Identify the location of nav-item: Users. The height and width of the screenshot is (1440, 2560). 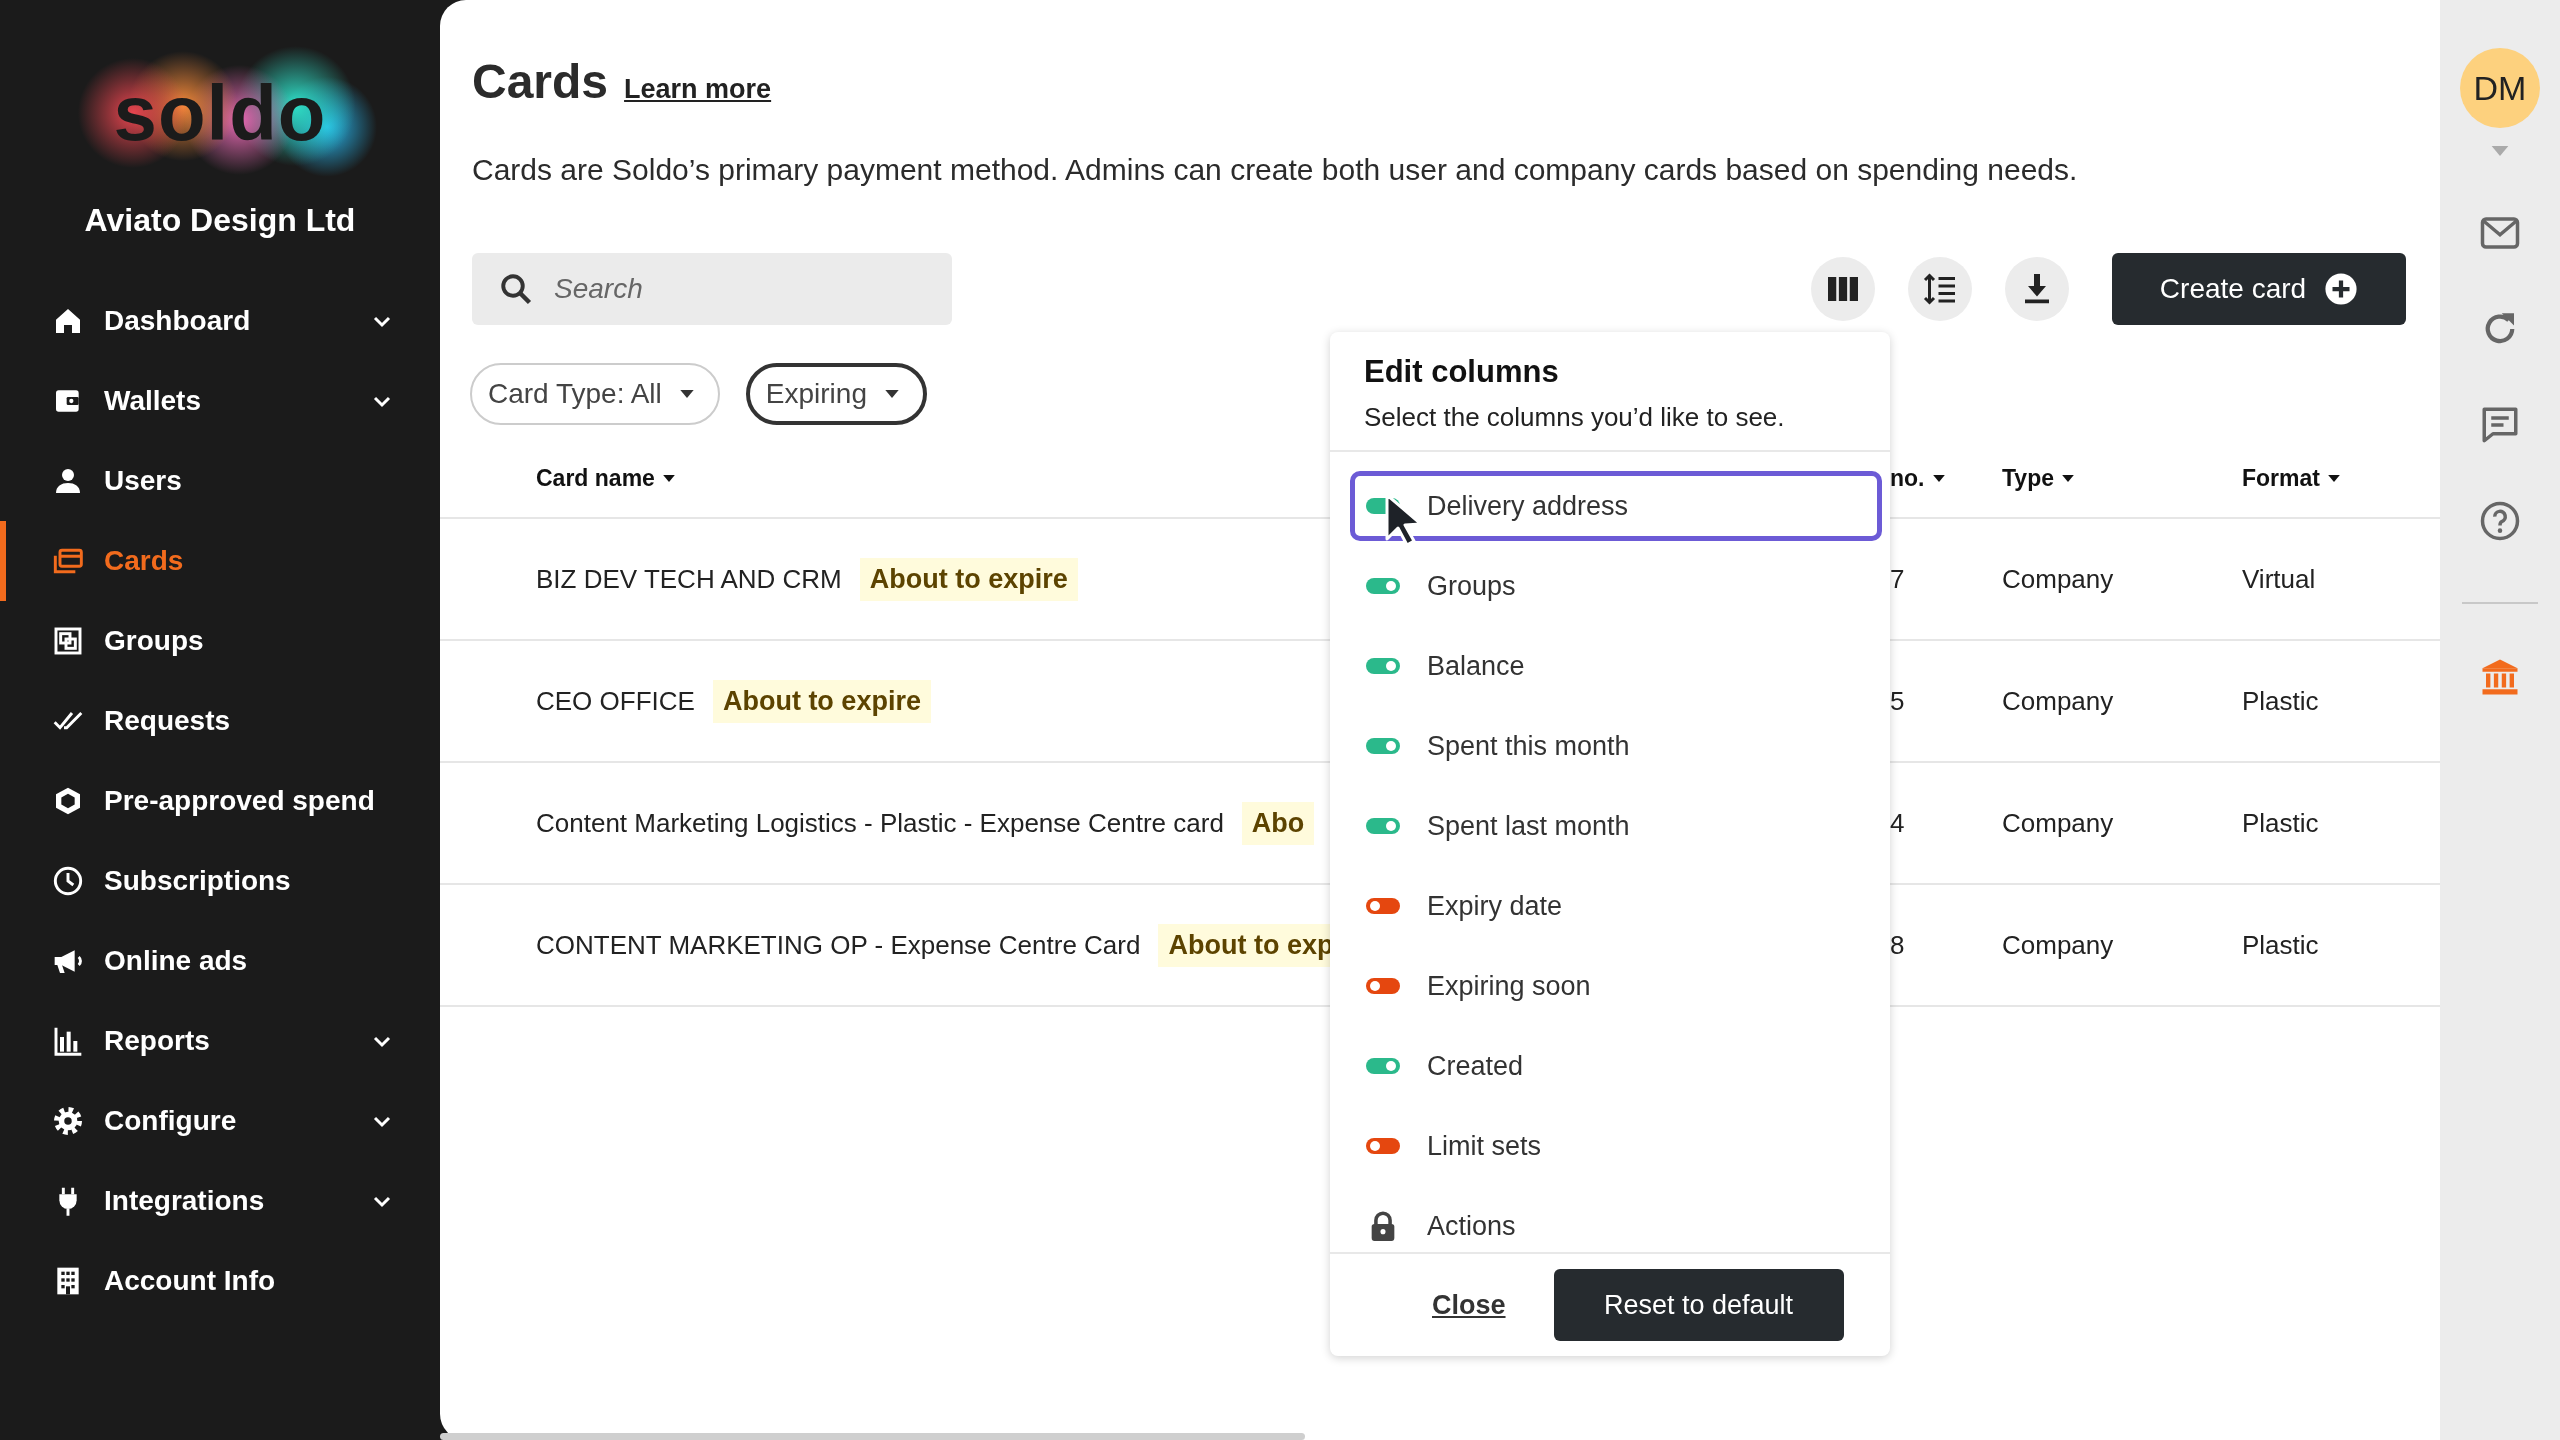
(220, 481).